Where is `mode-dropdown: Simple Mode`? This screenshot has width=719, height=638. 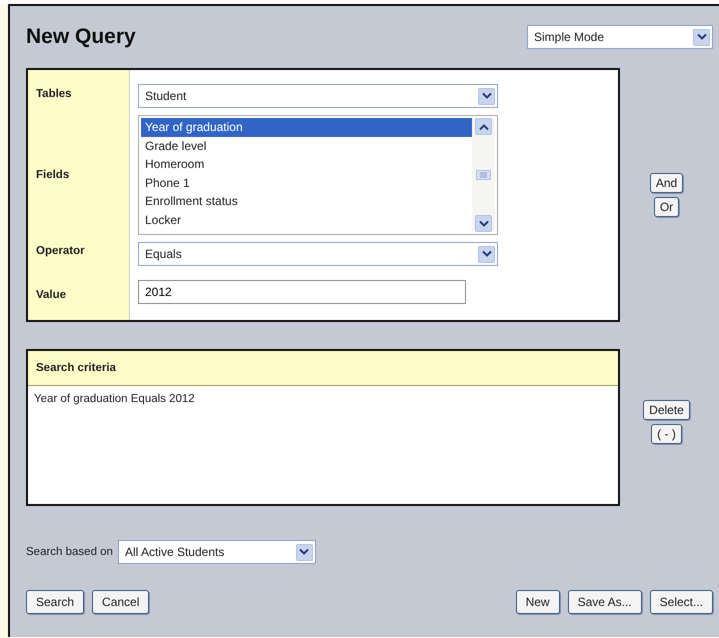
mode-dropdown: Simple Mode is located at coordinates (620, 37).